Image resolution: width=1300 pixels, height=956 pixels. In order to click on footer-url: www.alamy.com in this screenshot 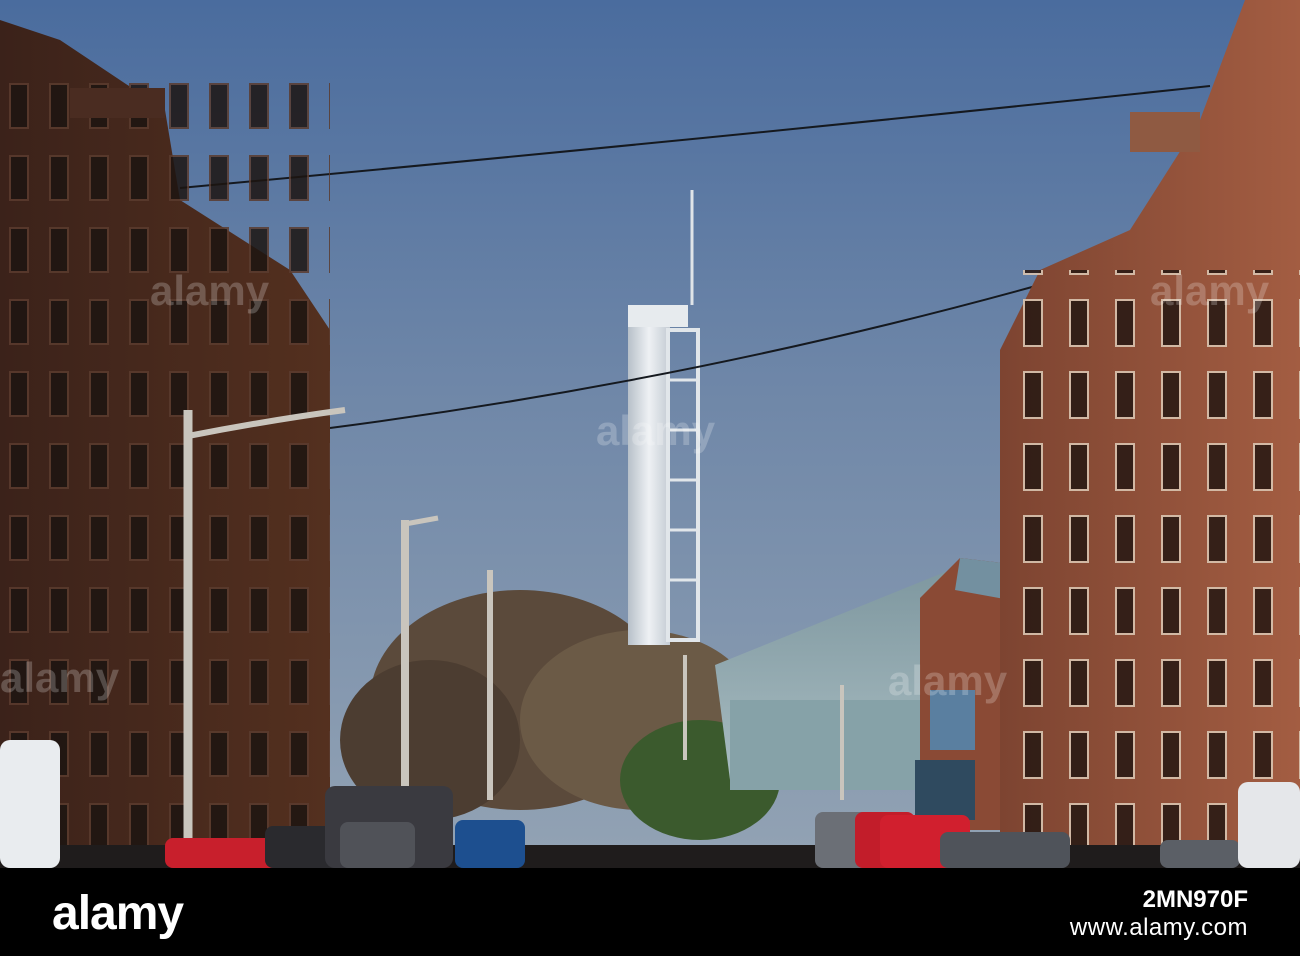, I will do `click(1158, 927)`.